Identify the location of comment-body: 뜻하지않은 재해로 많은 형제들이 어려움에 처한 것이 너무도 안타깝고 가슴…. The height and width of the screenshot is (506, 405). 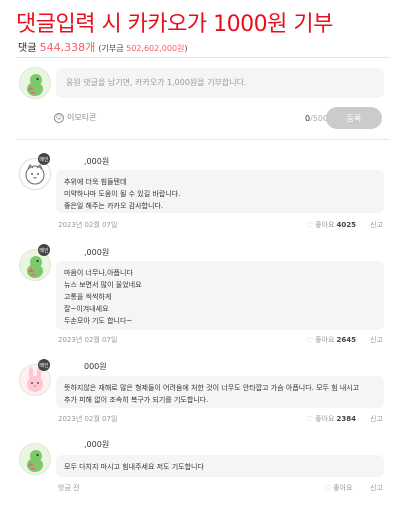
(220, 392).